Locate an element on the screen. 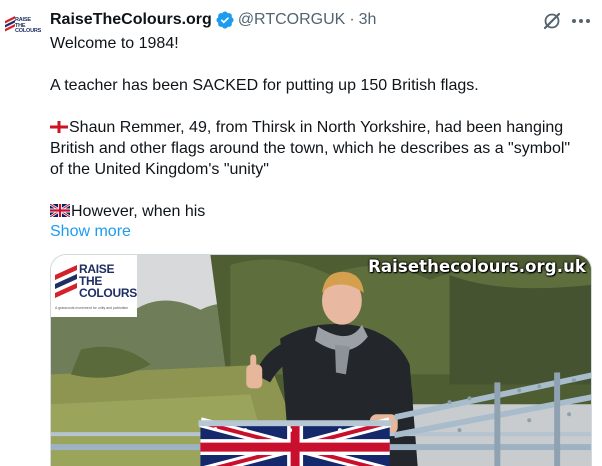 Image resolution: width=602 pixels, height=466 pixels. logo-stripes-icon is located at coordinates (66, 281).